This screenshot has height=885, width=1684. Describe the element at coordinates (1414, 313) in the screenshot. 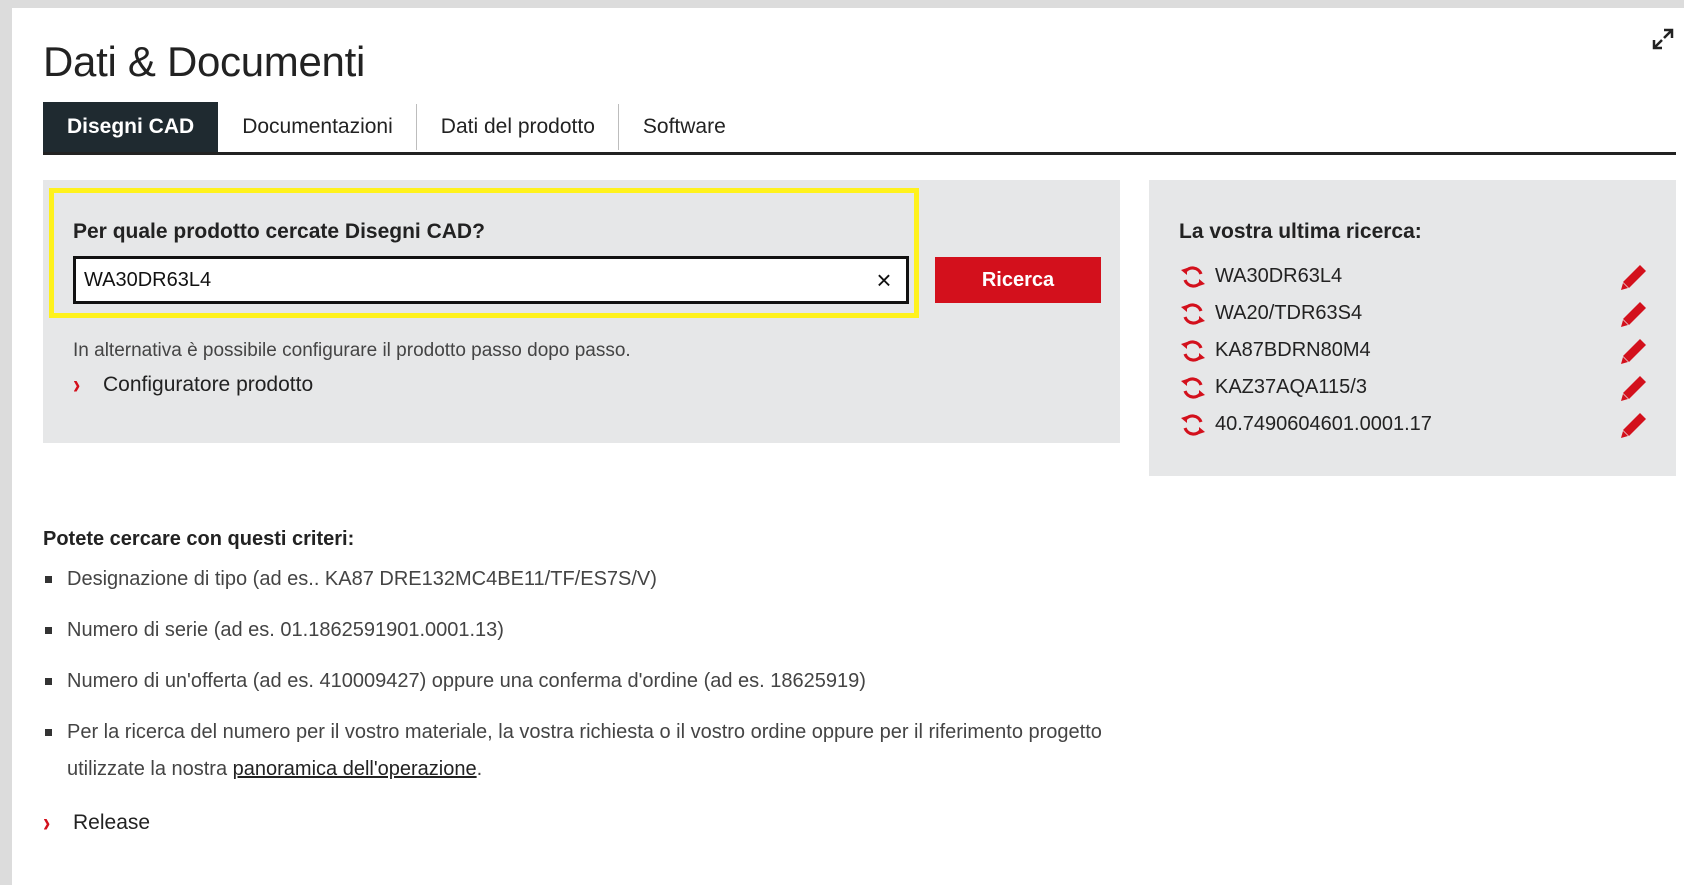

I see `recent-search-item: WA20/TDR63S4` at that location.